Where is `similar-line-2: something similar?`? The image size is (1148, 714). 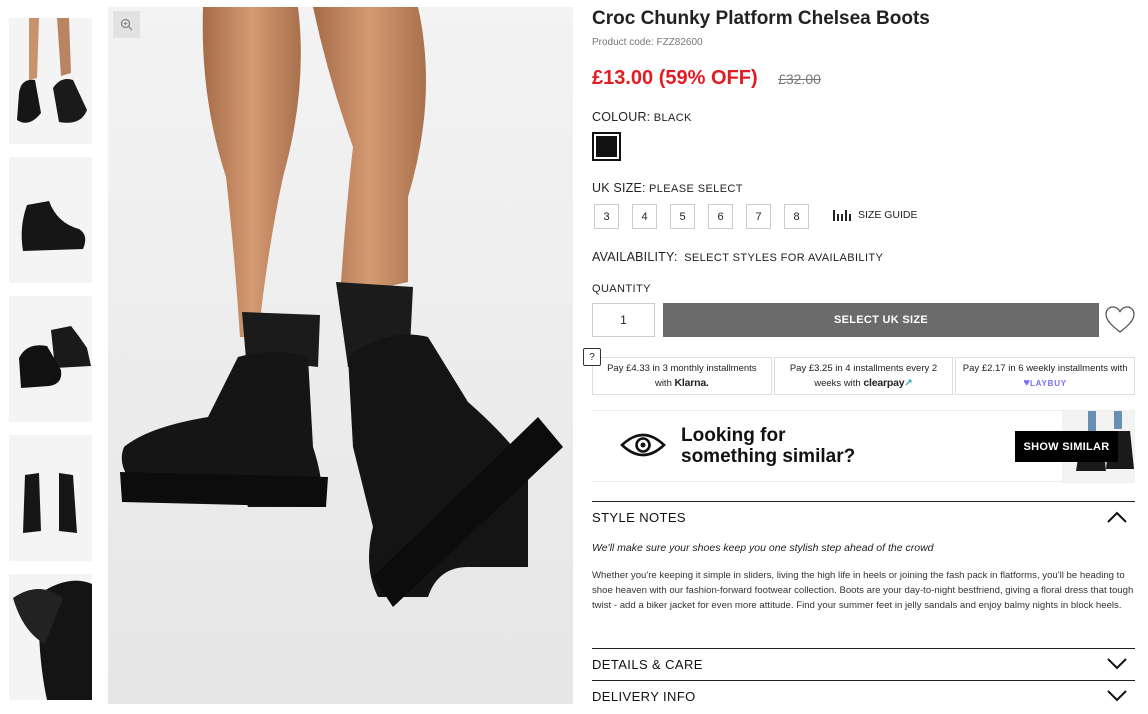 similar-line-2: something similar? is located at coordinates (768, 456).